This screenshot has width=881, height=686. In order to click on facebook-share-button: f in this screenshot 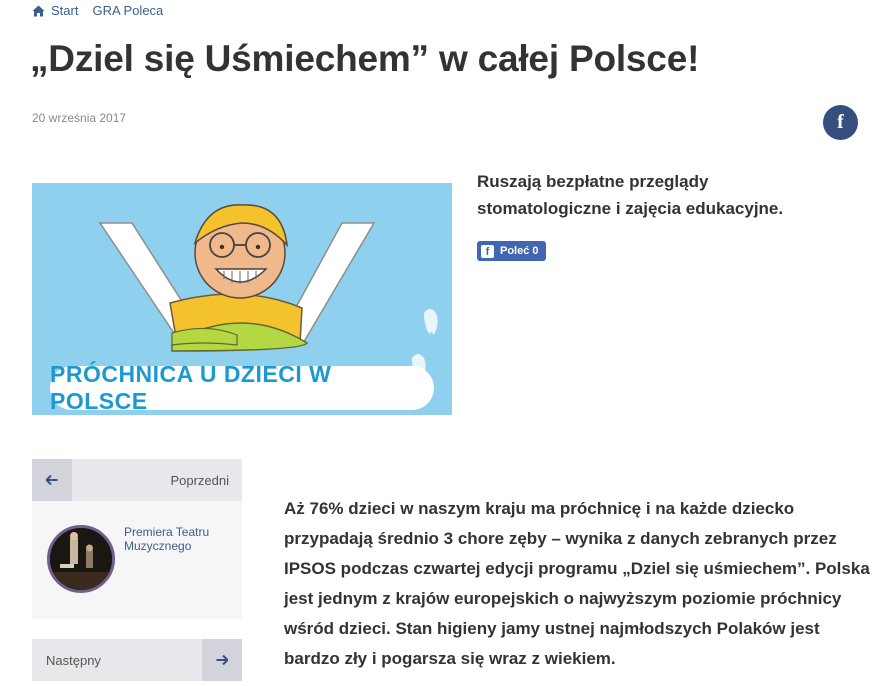, I will do `click(840, 122)`.